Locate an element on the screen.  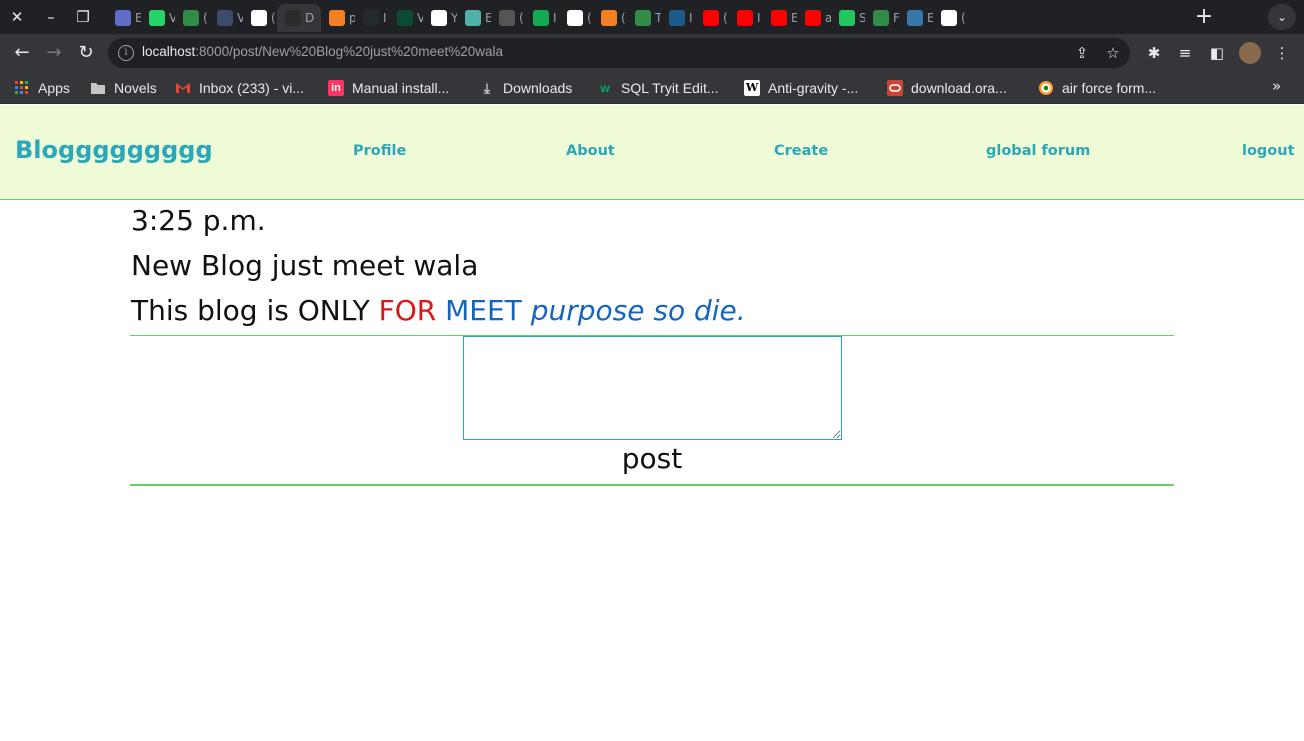
window-close-icon: ✕ is located at coordinates (17, 17).